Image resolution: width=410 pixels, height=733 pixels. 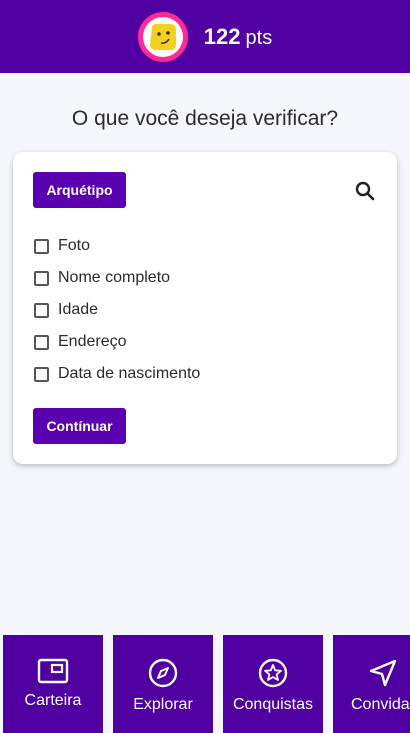 What do you see at coordinates (79, 190) in the screenshot?
I see `archetype-button: Arquétipo` at bounding box center [79, 190].